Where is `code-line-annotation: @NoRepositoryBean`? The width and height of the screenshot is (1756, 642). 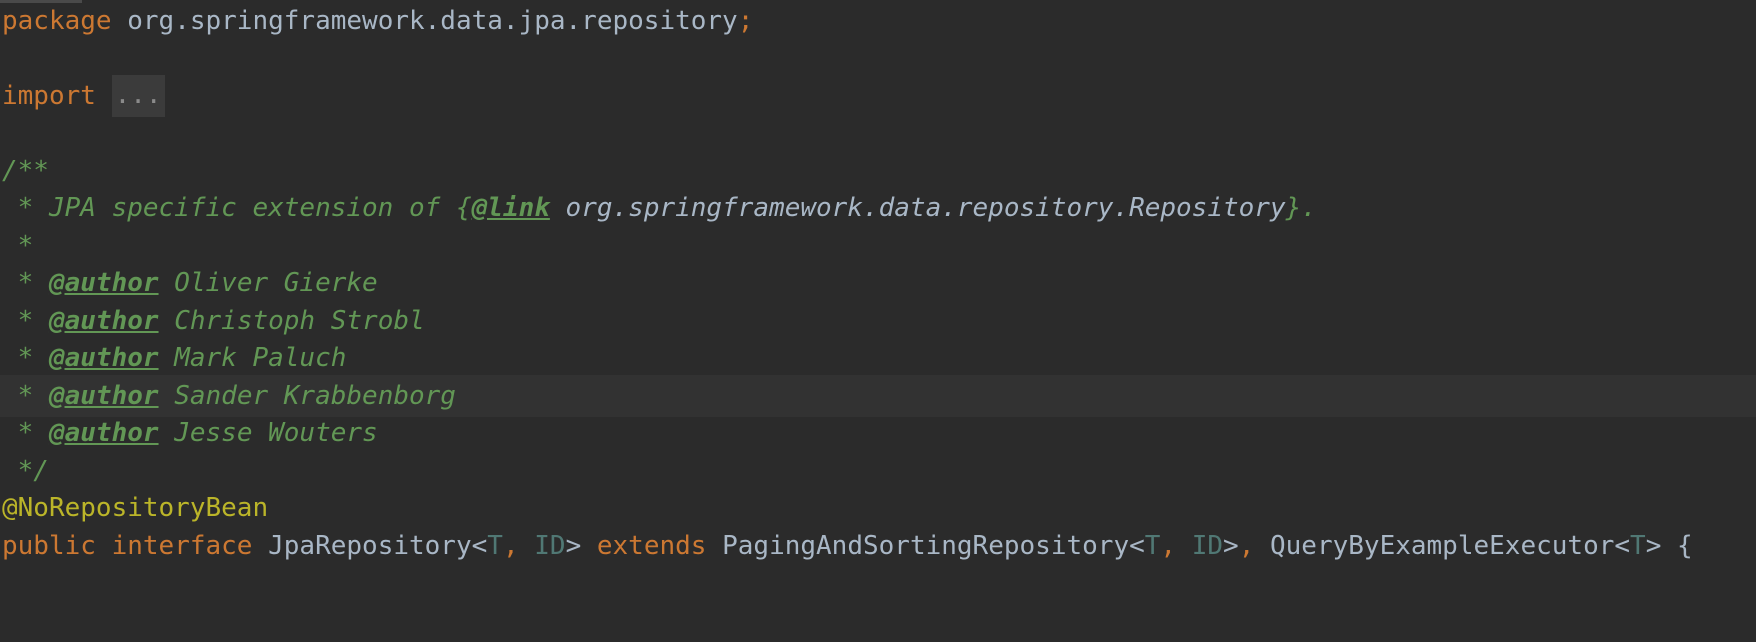 code-line-annotation: @NoRepositoryBean is located at coordinates (878, 508).